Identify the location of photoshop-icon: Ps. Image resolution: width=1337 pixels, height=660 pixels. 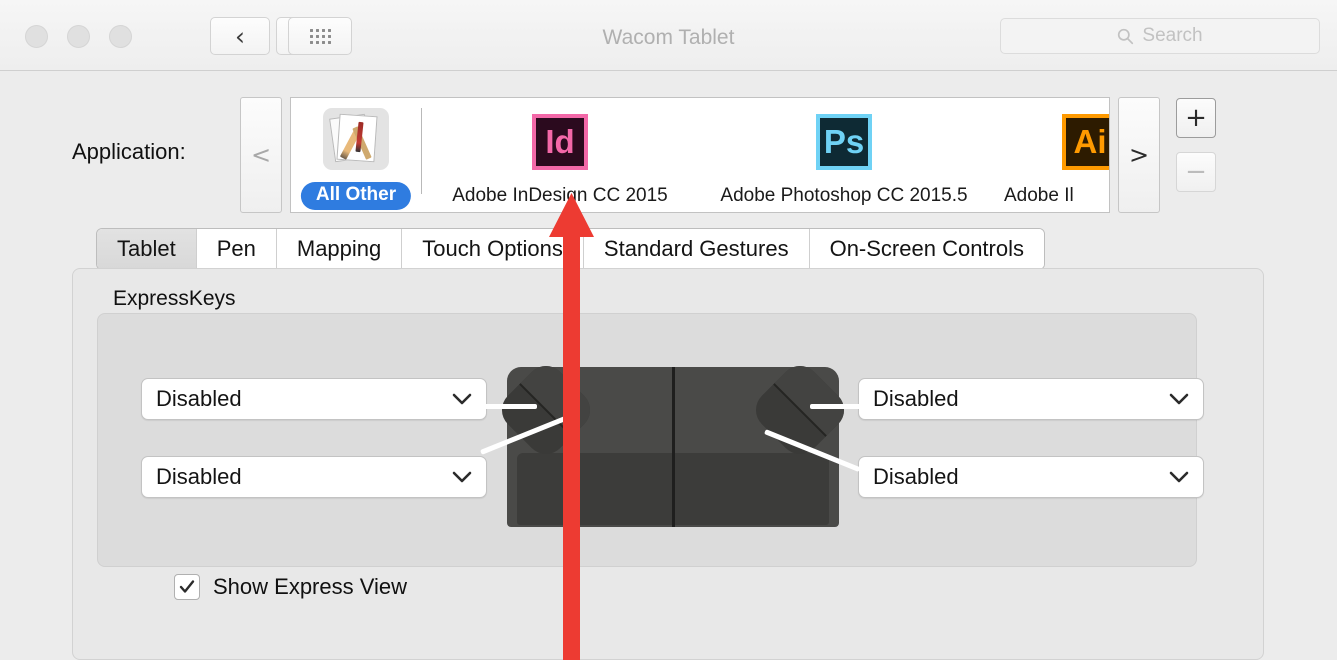
(844, 142).